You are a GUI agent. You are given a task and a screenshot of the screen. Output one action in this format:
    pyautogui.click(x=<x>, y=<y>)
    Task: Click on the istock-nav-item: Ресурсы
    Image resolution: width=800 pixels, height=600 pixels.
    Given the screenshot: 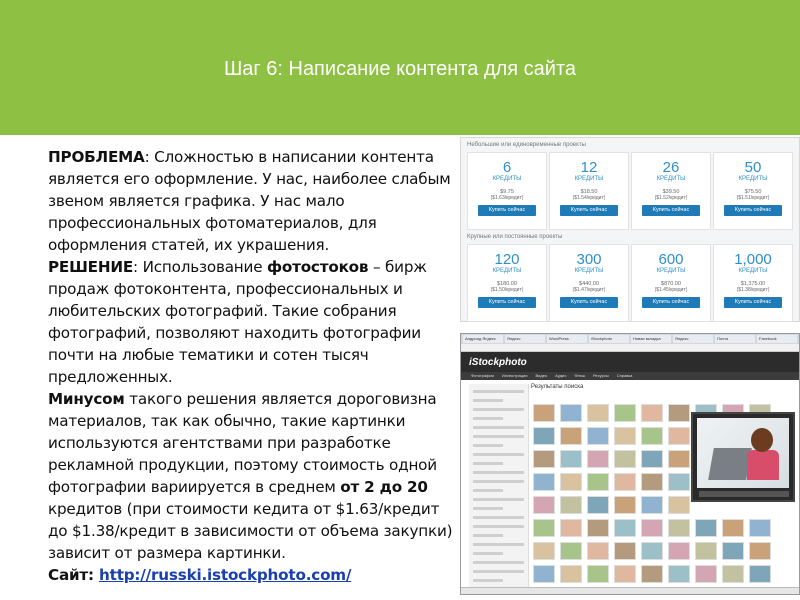 What is the action you would take?
    pyautogui.click(x=601, y=376)
    